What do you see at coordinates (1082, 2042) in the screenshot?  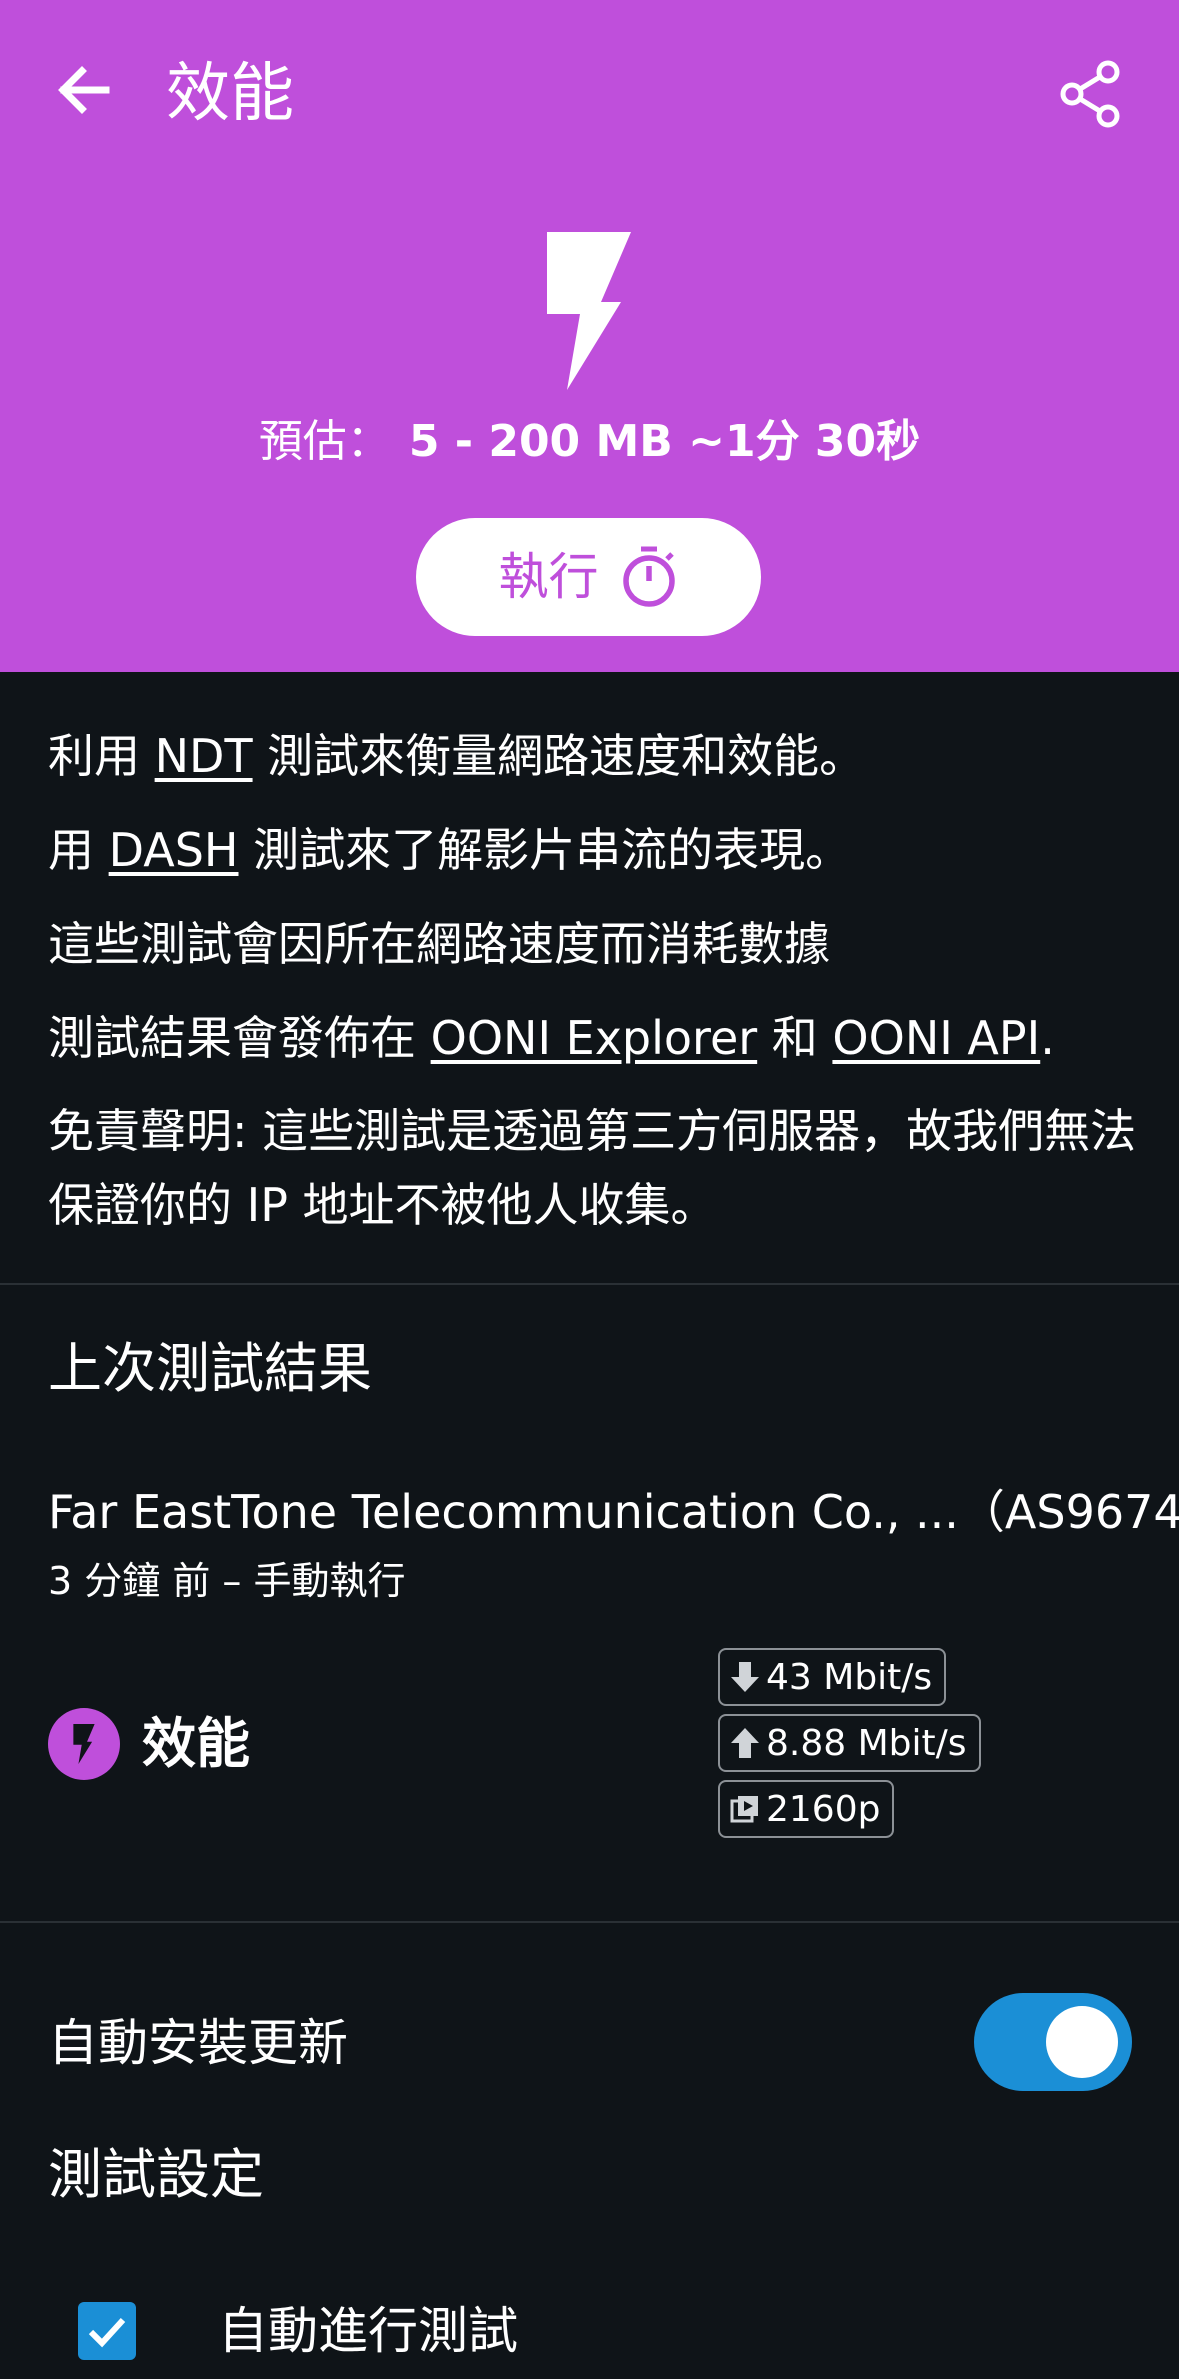 I see `toggle-knob` at bounding box center [1082, 2042].